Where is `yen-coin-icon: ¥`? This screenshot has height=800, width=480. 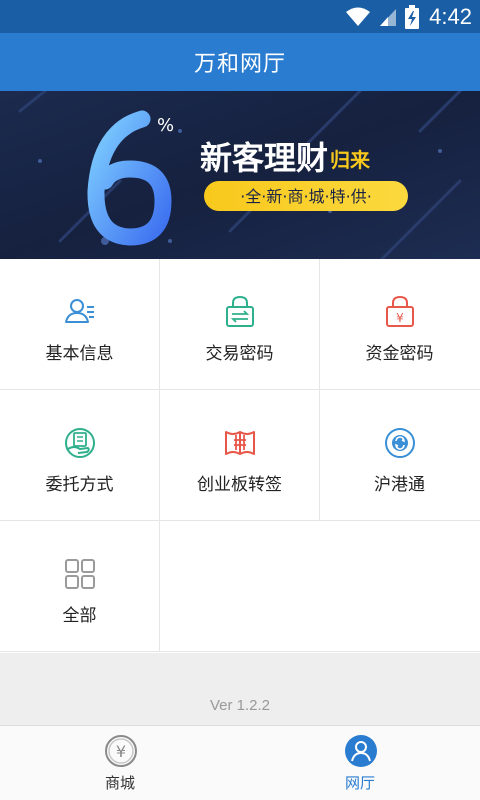
yen-coin-icon: ¥ is located at coordinates (121, 751).